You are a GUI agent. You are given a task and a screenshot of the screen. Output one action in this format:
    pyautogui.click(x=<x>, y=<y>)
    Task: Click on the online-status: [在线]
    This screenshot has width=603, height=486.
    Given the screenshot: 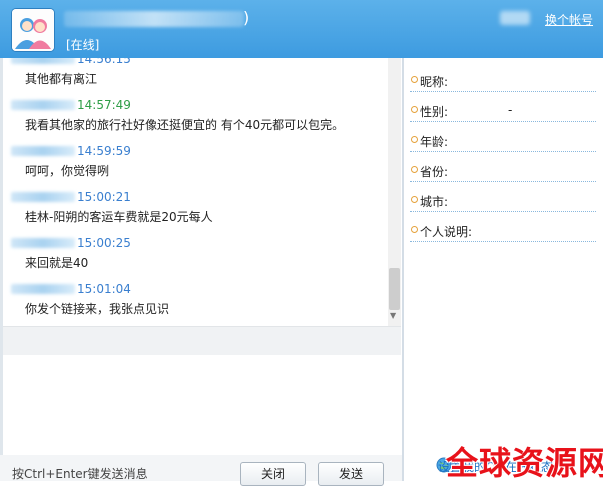 What is the action you would take?
    pyautogui.click(x=83, y=45)
    